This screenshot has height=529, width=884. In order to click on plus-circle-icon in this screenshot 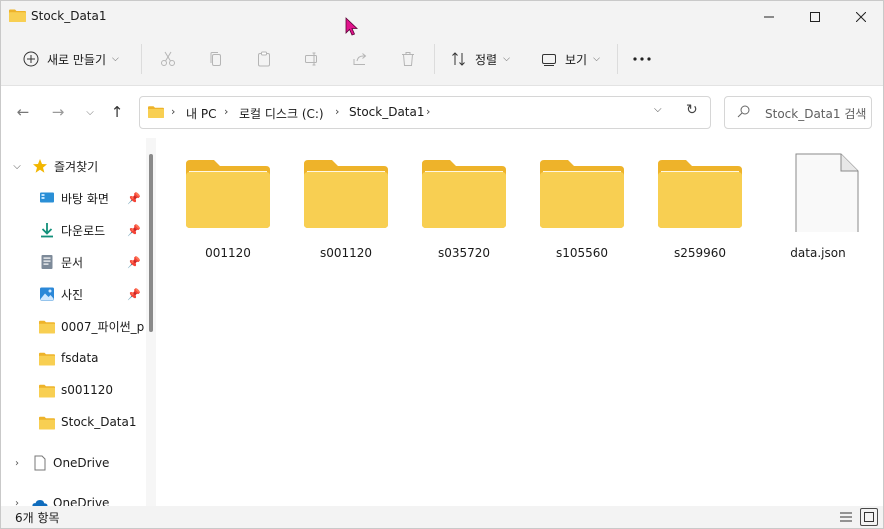, I will do `click(31, 59)`.